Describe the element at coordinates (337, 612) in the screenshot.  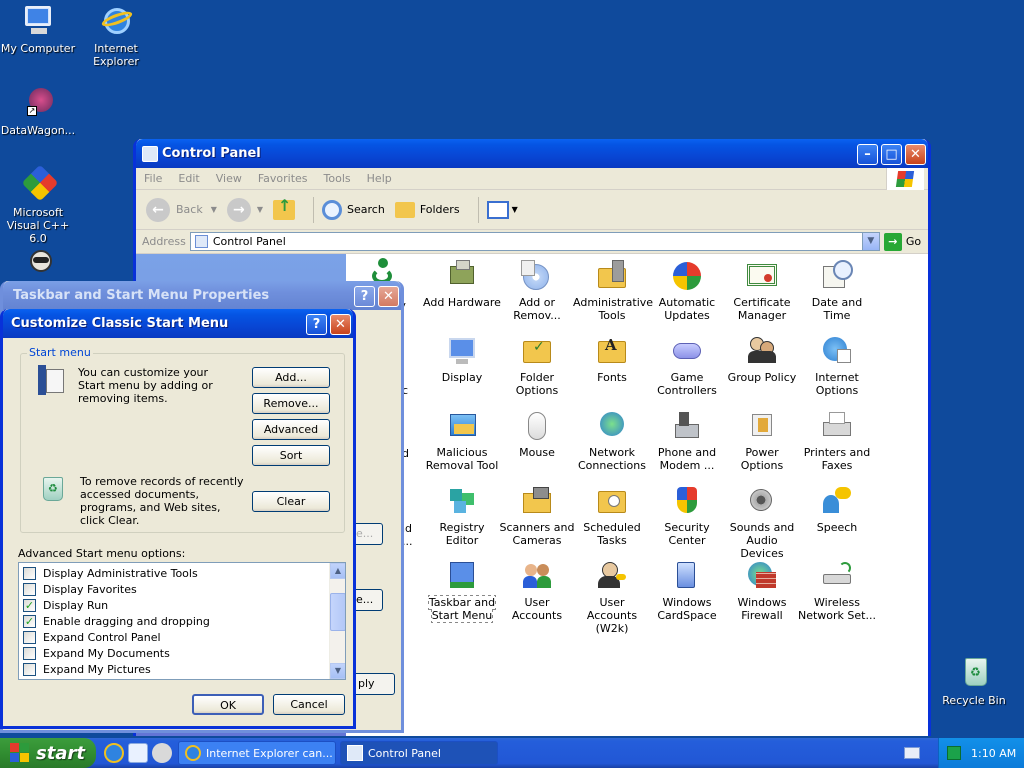
I see `scroll-thumb` at that location.